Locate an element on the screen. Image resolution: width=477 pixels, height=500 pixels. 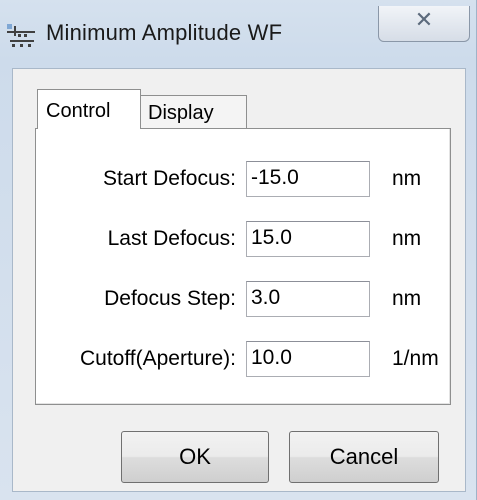
start-defocus-field: -15.0 is located at coordinates (308, 179).